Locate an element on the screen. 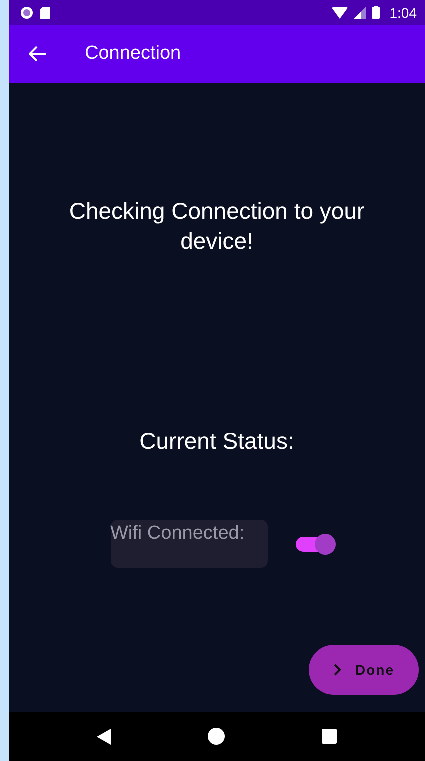 The width and height of the screenshot is (425, 761). wifi-status-field: Wifi Connected: is located at coordinates (189, 544).